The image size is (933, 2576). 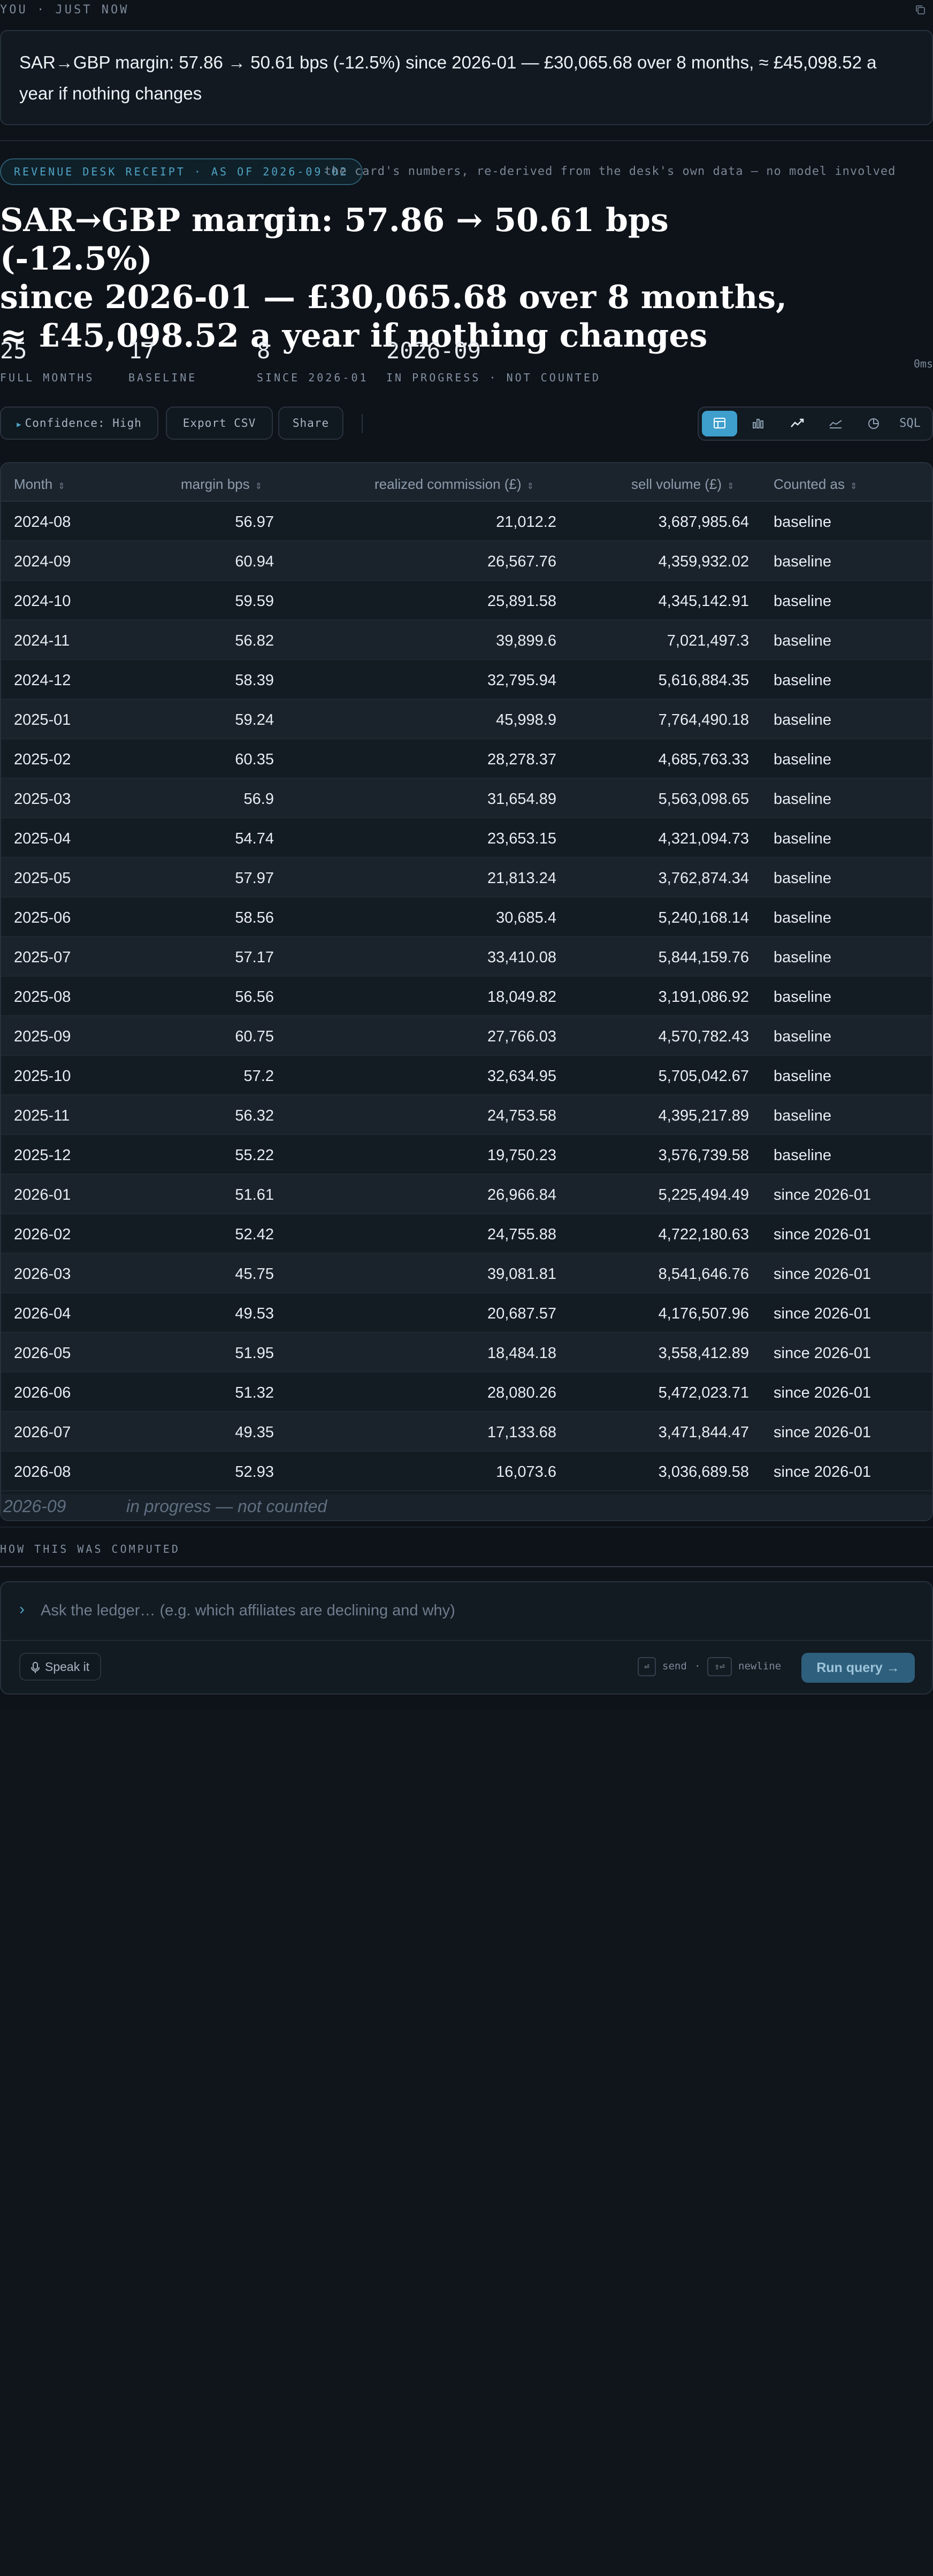 I want to click on table-cell: 4,176,507.96, so click(x=703, y=1313).